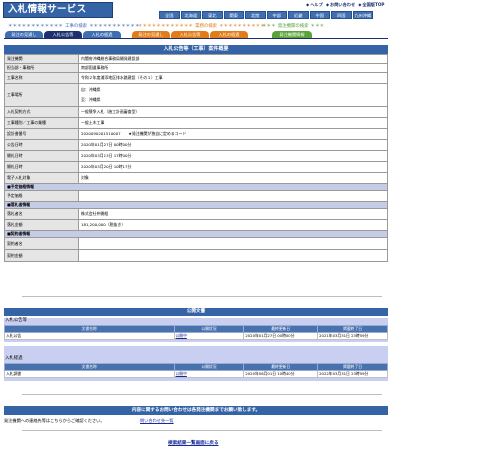 The image size is (500, 454). What do you see at coordinates (196, 312) in the screenshot?
I see `docs-title: 公開文書` at bounding box center [196, 312].